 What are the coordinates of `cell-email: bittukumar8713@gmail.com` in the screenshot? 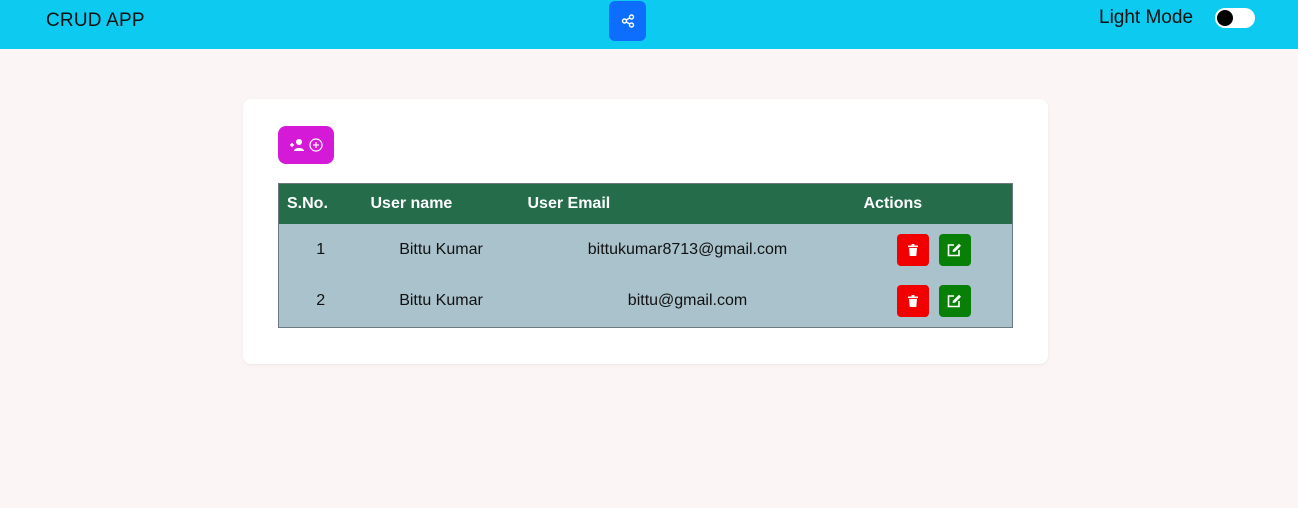 It's located at (687, 249).